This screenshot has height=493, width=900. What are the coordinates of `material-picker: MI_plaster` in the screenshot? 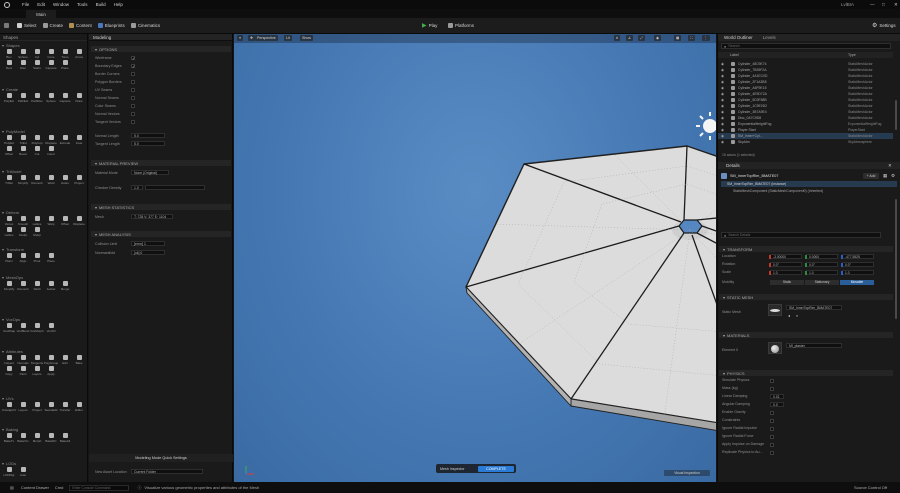 It's located at (814, 345).